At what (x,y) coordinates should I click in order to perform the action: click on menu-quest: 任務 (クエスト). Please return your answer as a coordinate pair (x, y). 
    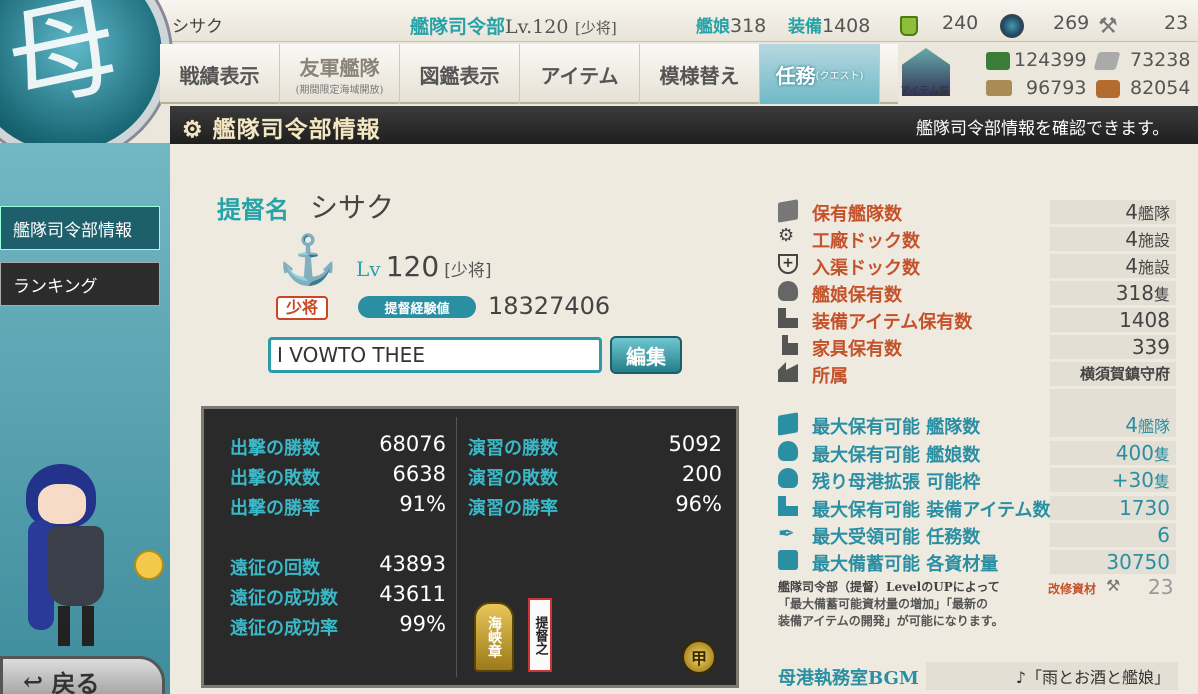
    Looking at the image, I should click on (820, 74).